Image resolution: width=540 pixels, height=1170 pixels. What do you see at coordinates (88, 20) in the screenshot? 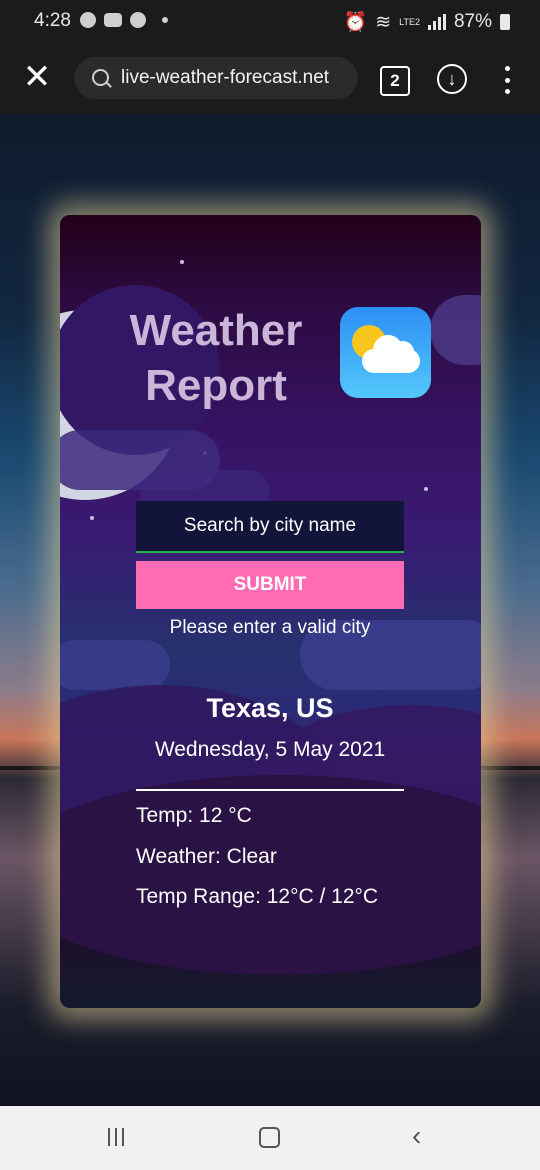
I see `chrome-notification-icon` at bounding box center [88, 20].